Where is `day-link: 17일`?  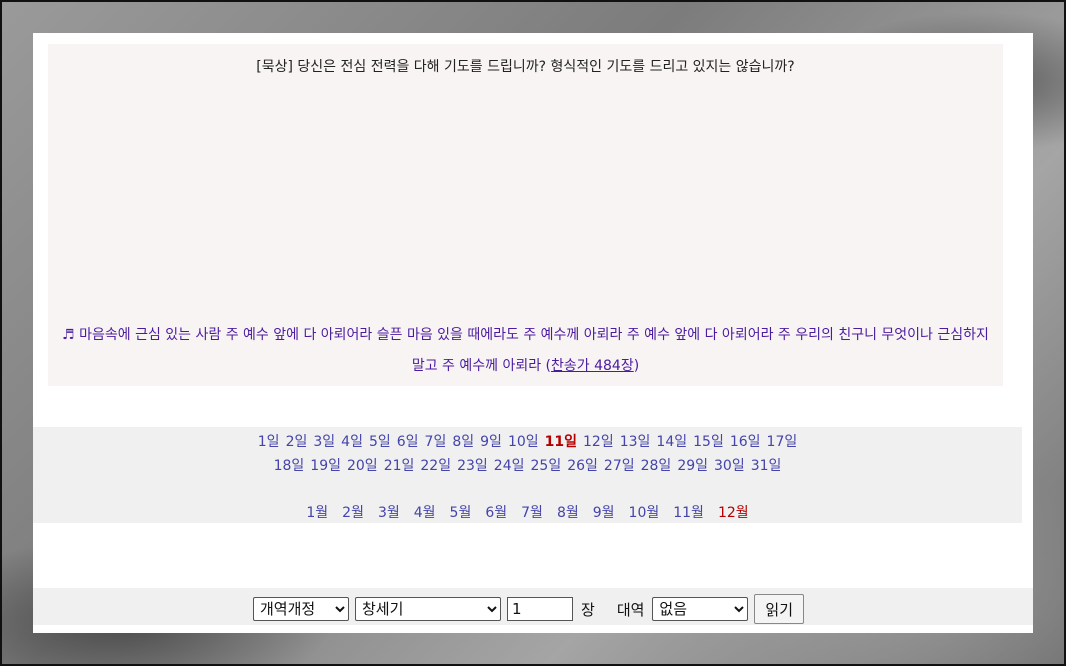 day-link: 17일 is located at coordinates (782, 442).